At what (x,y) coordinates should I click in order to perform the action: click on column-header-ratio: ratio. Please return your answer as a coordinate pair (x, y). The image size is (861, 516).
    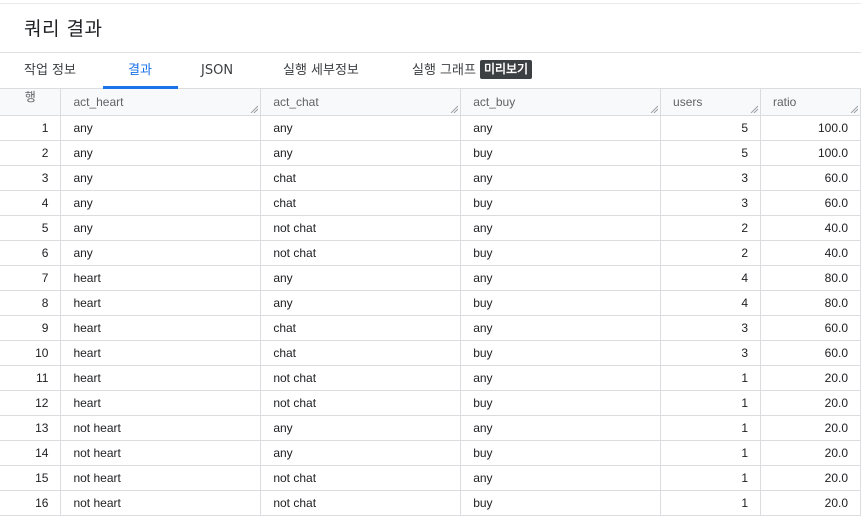
    Looking at the image, I should click on (810, 102).